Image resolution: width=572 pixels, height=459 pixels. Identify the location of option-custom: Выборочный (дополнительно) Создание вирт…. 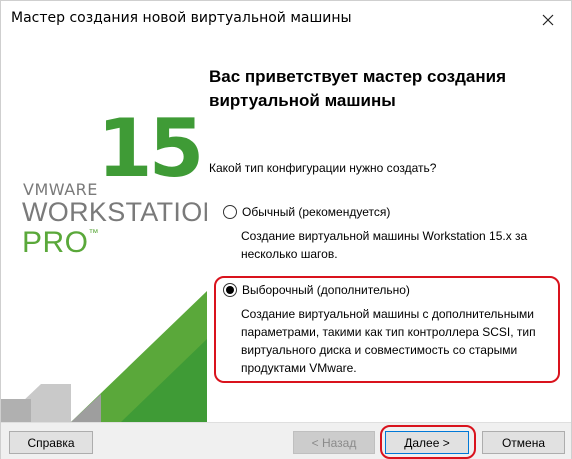
(392, 330).